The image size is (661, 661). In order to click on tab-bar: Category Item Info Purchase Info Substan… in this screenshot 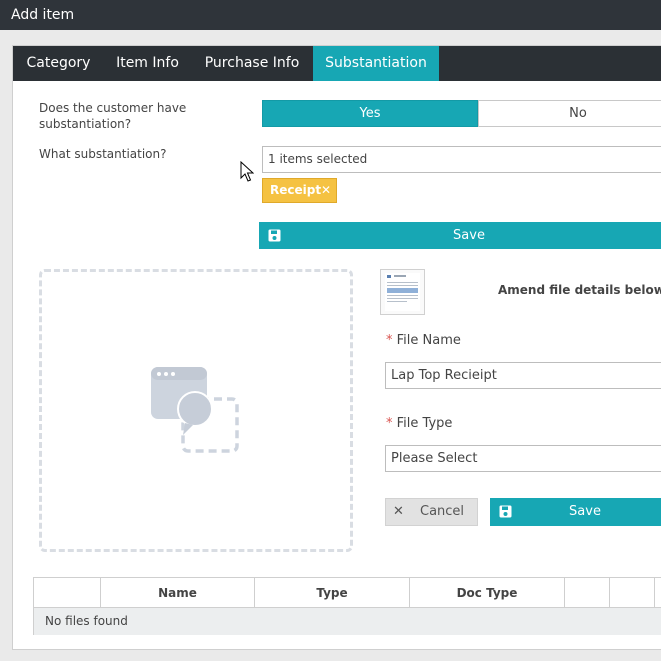, I will do `click(337, 63)`.